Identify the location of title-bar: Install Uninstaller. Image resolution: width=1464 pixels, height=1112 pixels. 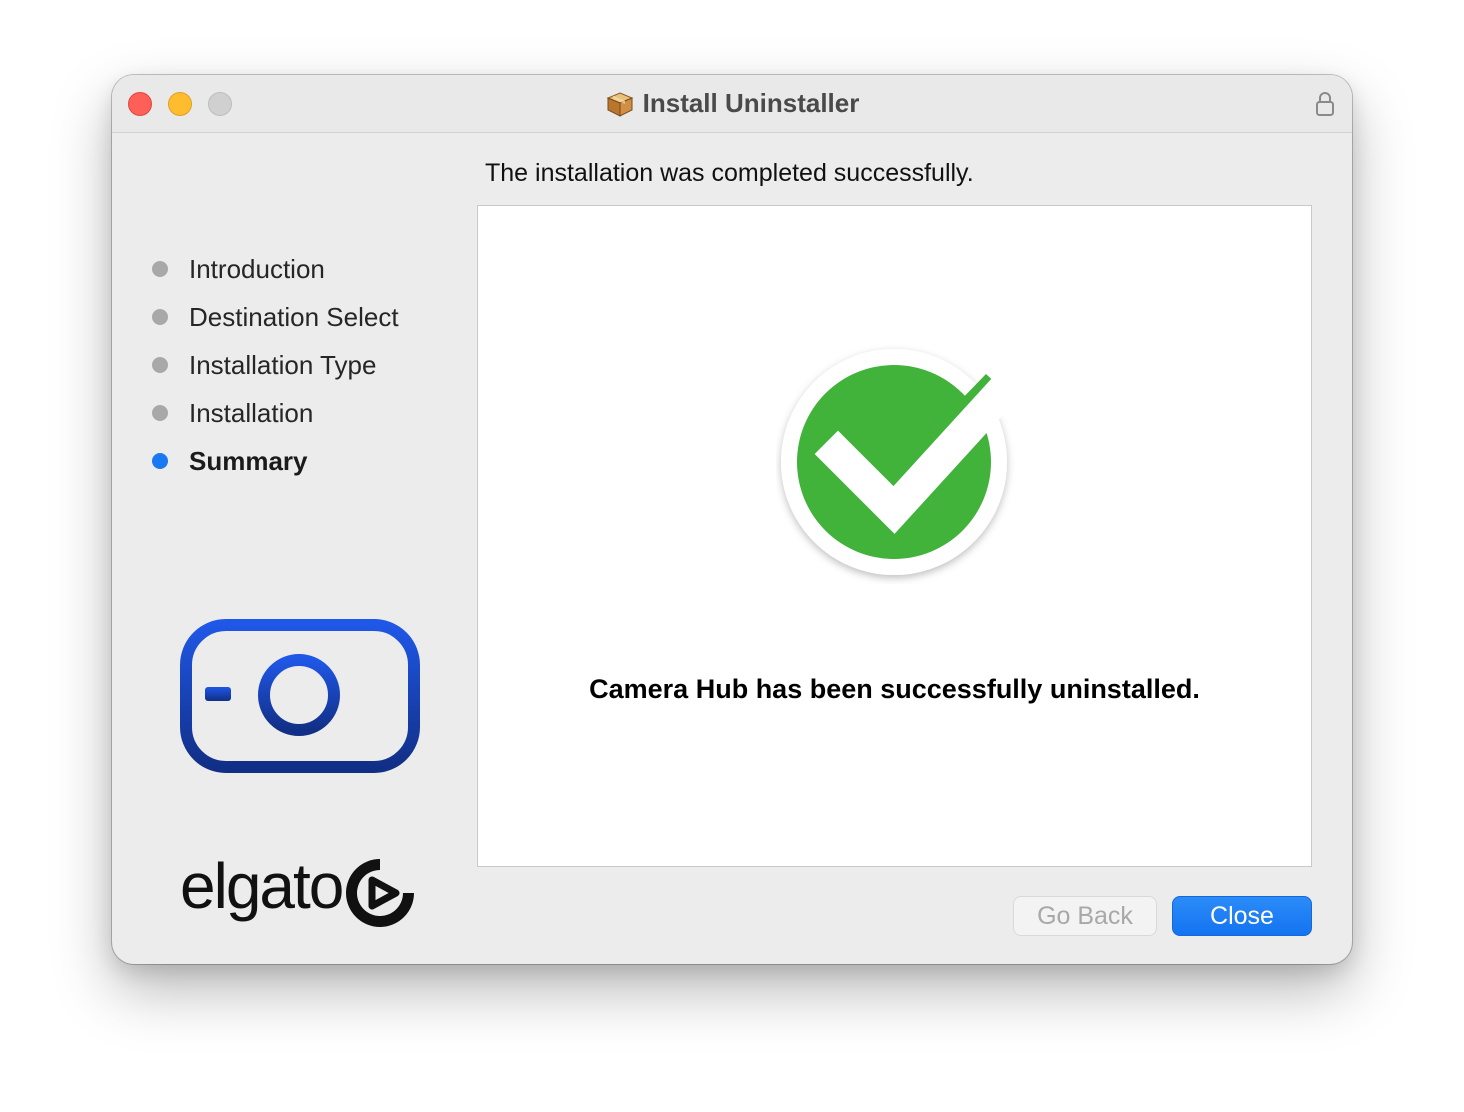
(732, 104).